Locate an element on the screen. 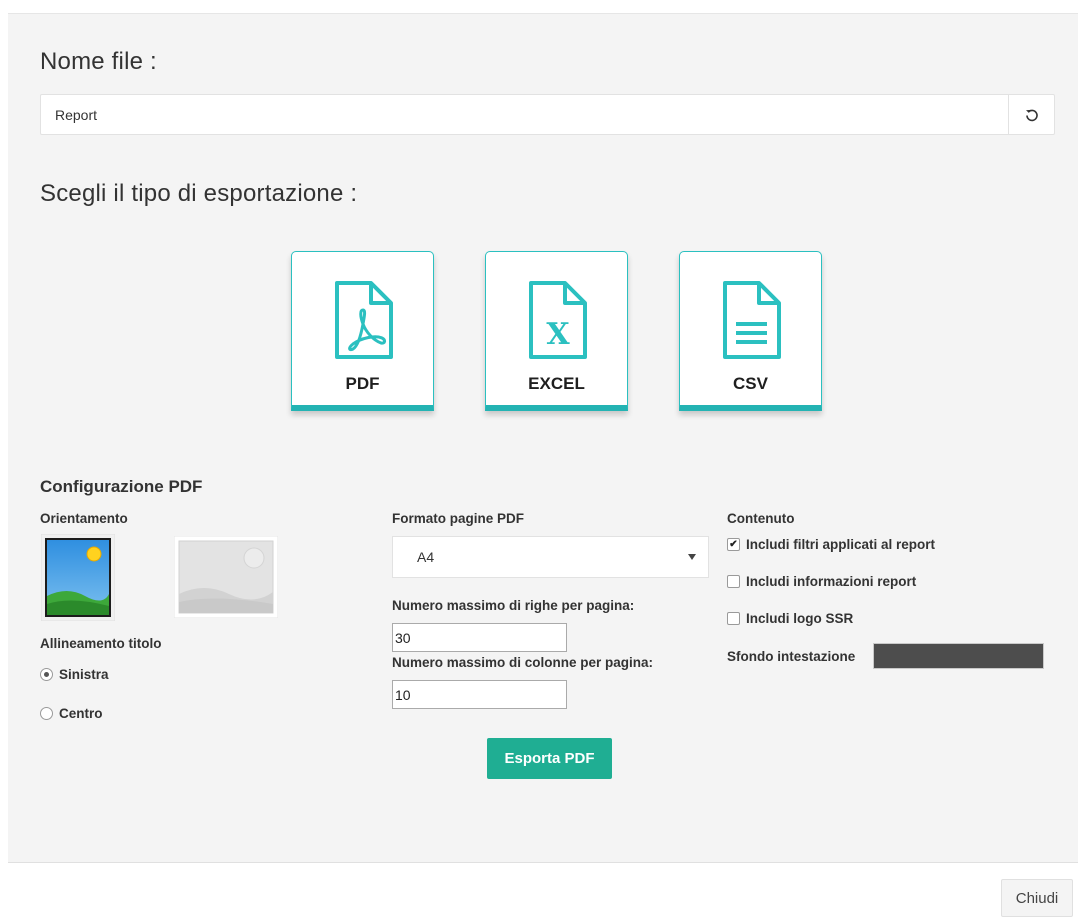  include-logo-option: Includi logo SSR is located at coordinates (790, 618).